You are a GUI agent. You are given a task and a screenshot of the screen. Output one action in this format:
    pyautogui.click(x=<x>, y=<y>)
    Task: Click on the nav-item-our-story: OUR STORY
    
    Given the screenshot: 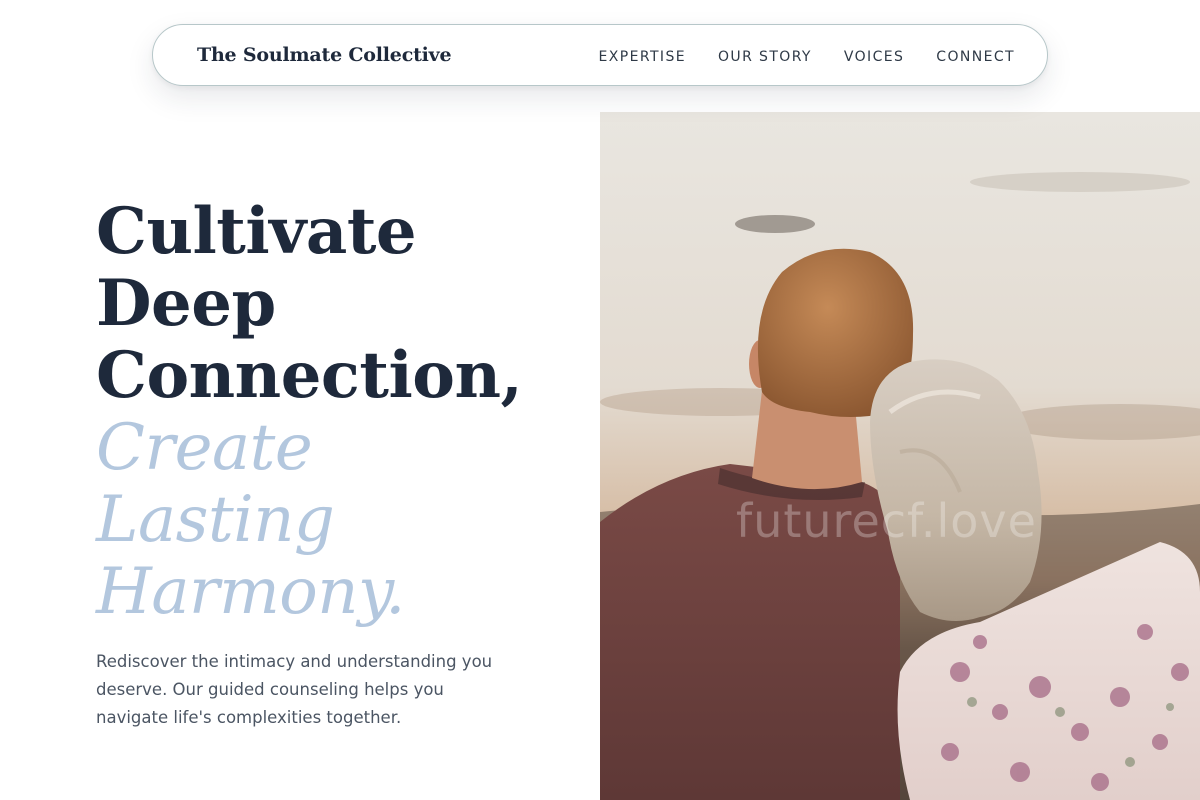 What is the action you would take?
    pyautogui.click(x=765, y=55)
    